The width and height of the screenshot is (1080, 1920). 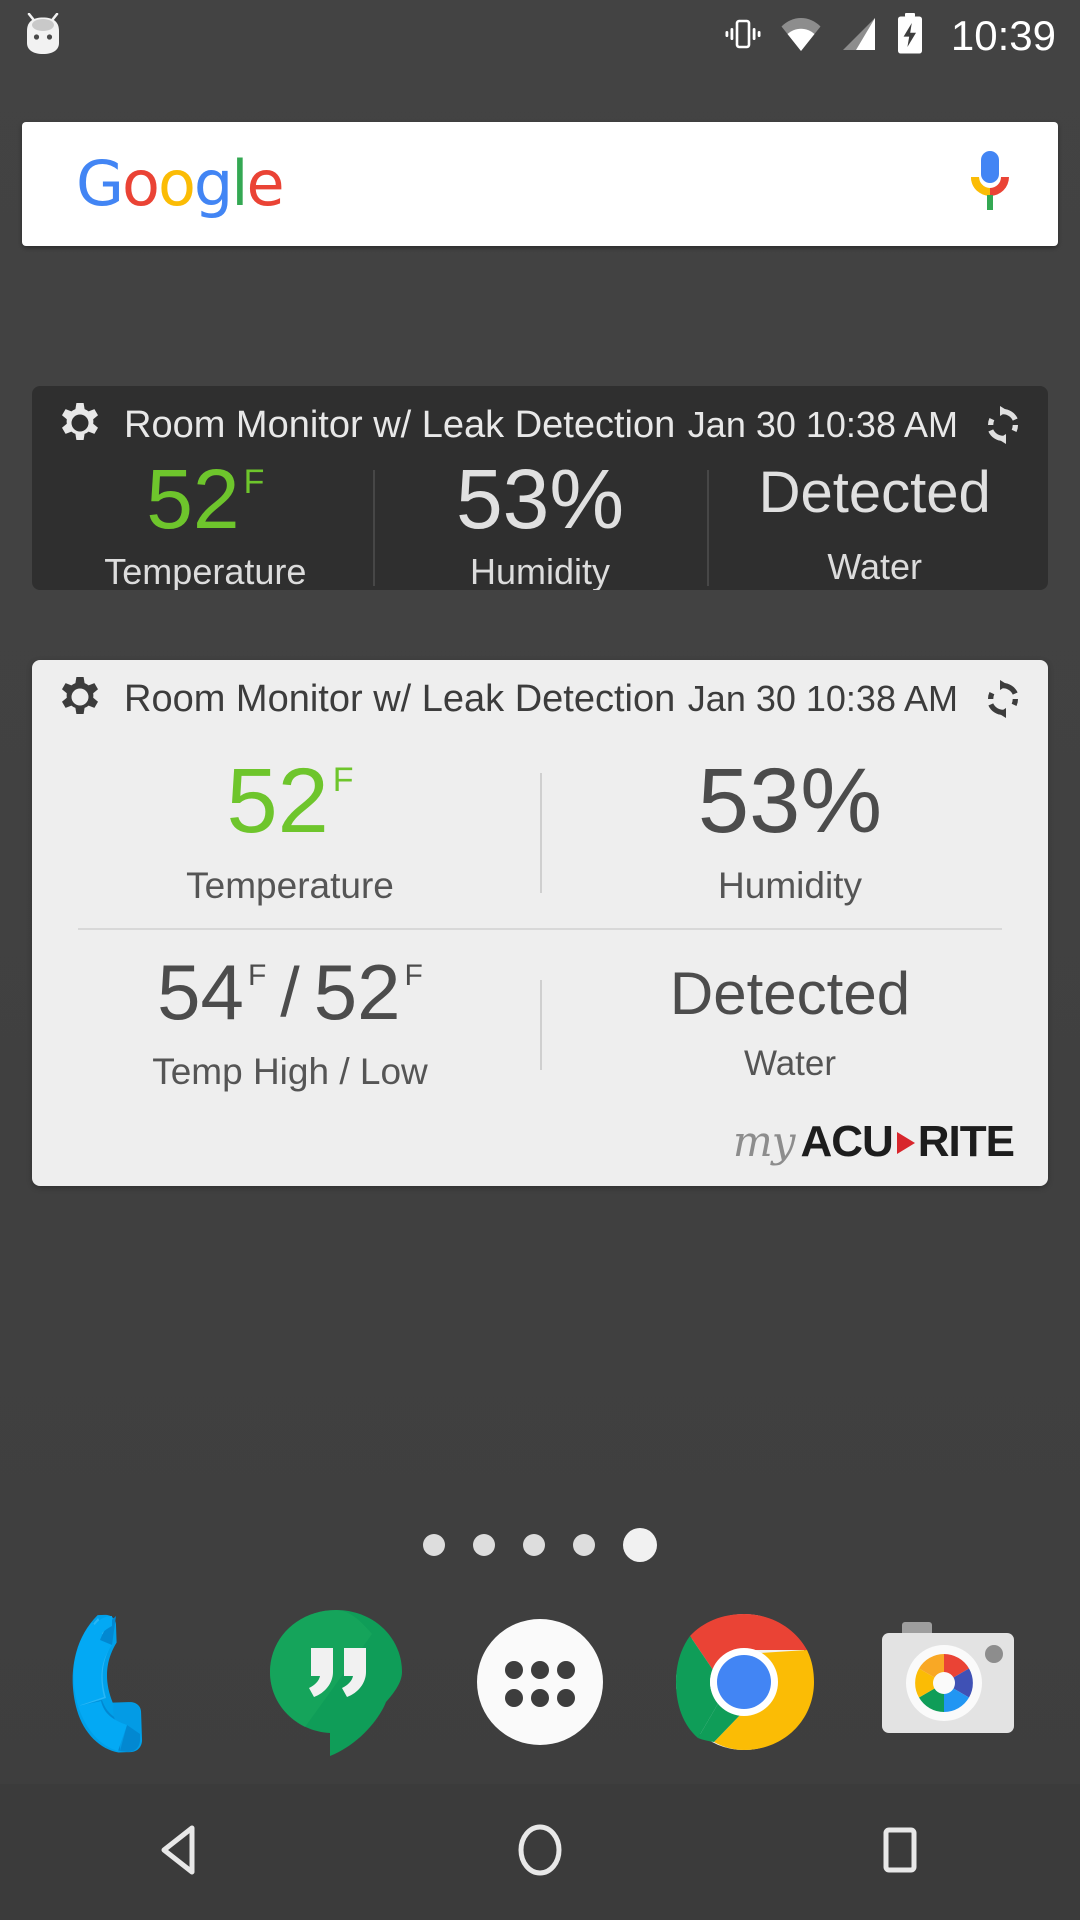 I want to click on navigation-bar, so click(x=540, y=1852).